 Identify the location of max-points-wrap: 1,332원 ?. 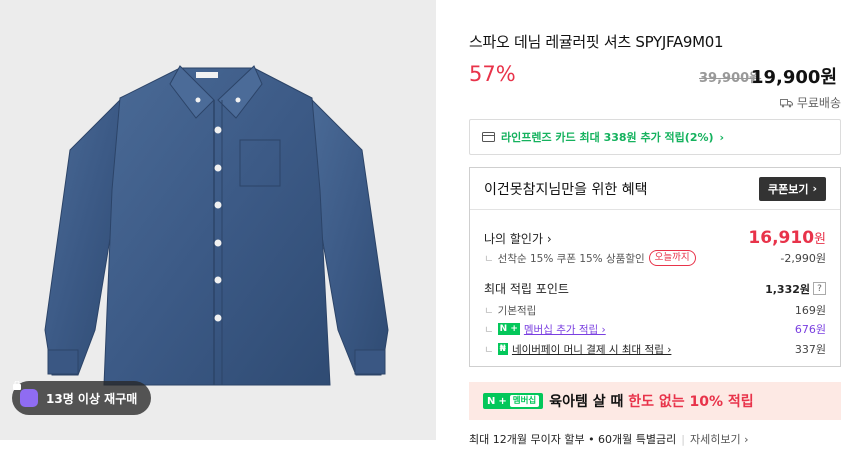
(795, 289).